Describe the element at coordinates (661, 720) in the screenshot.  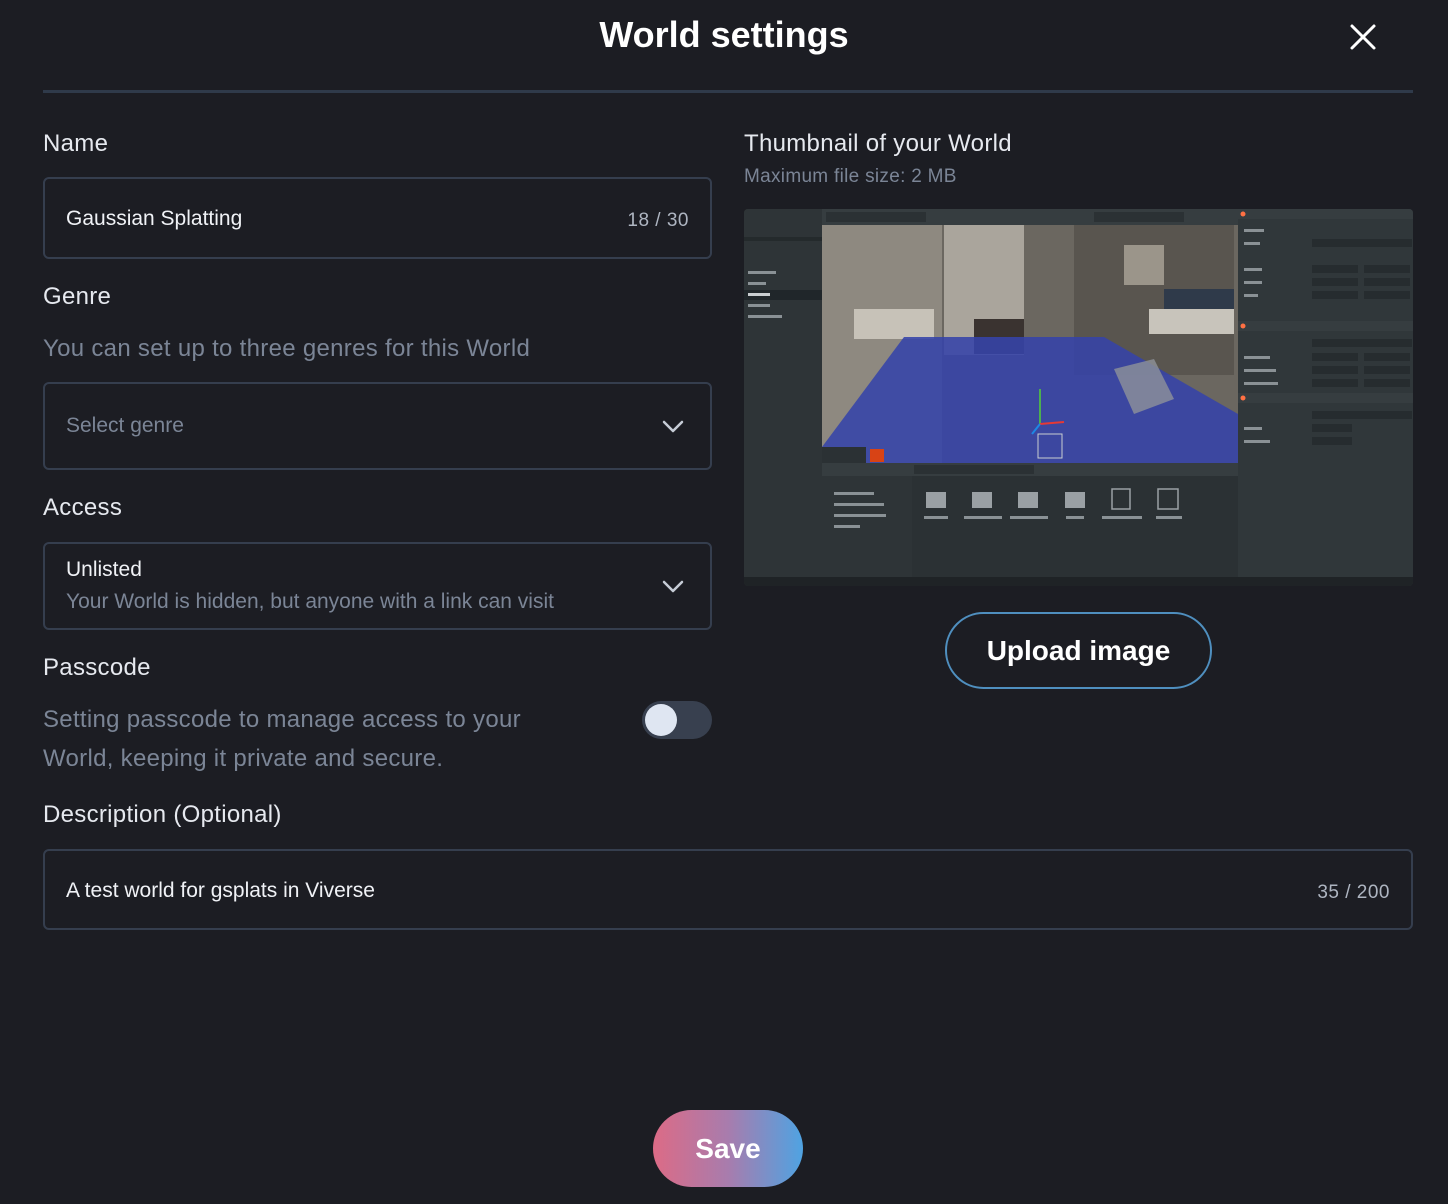
I see `toggle-knob` at that location.